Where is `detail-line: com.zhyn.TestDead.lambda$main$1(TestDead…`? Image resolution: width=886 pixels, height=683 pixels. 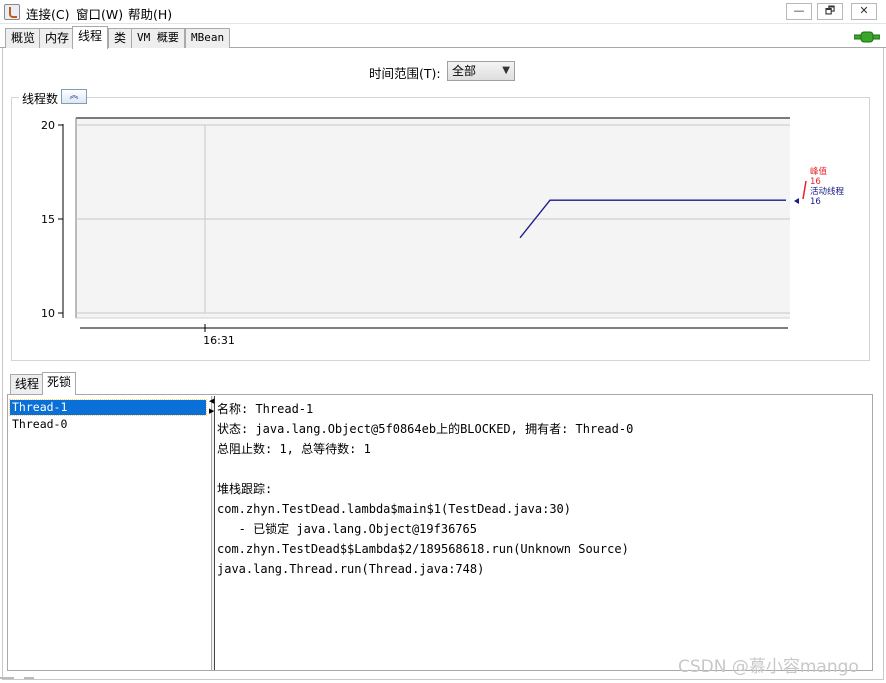 detail-line: com.zhyn.TestDead.lambda$main$1(TestDead… is located at coordinates (394, 509).